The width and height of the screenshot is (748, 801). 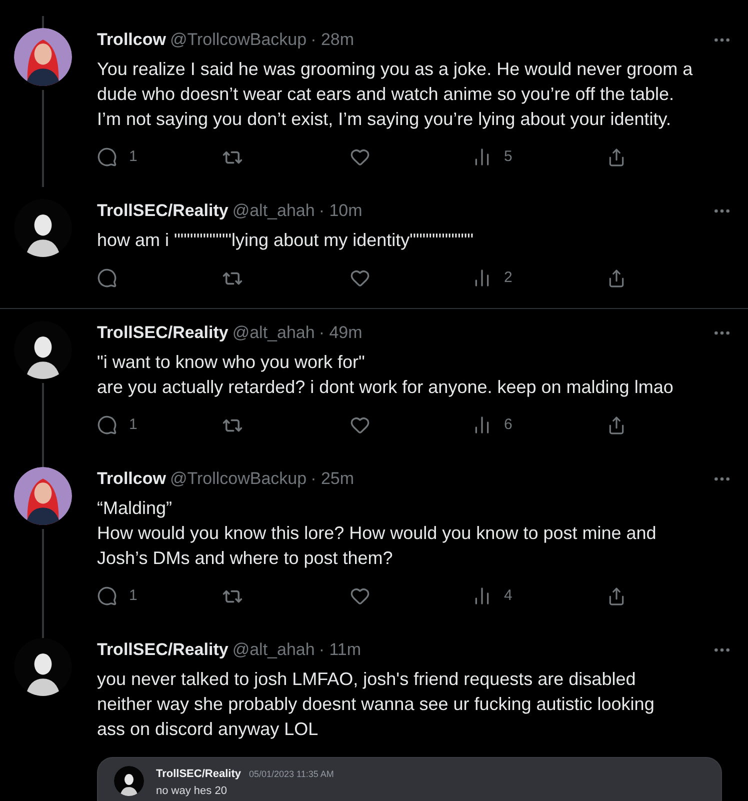 What do you see at coordinates (409, 779) in the screenshot?
I see `embedded-image: TrollSEC/Reality 05/01/2023 11:35 AM no way hes 20` at bounding box center [409, 779].